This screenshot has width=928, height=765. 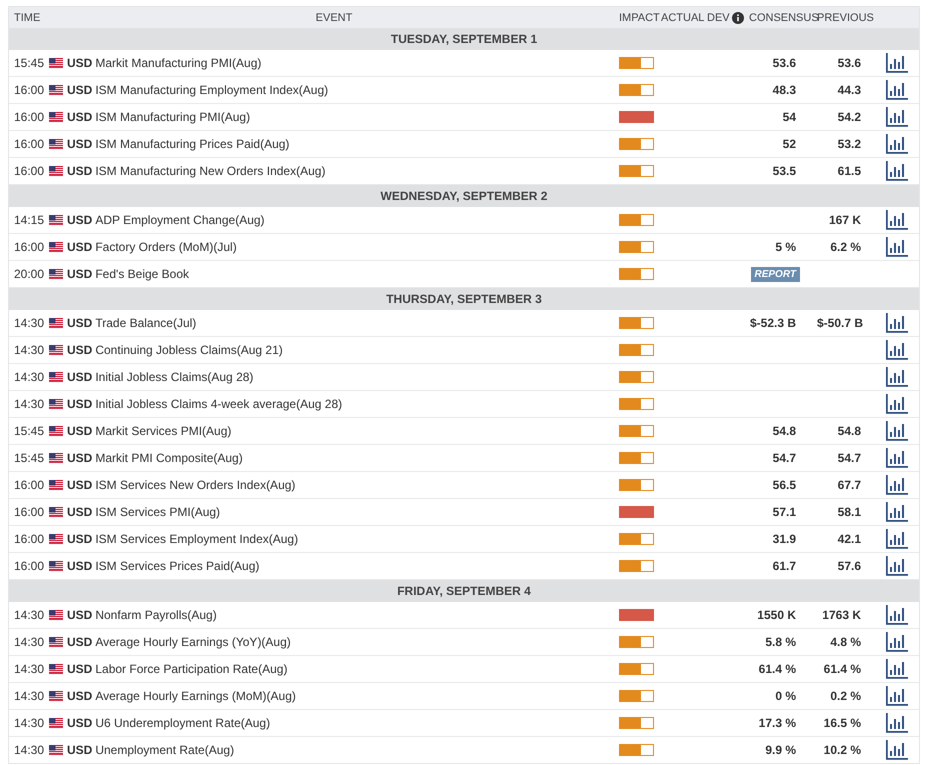 I want to click on event-name: Labor Force Participation Rate(Aug), so click(x=191, y=669).